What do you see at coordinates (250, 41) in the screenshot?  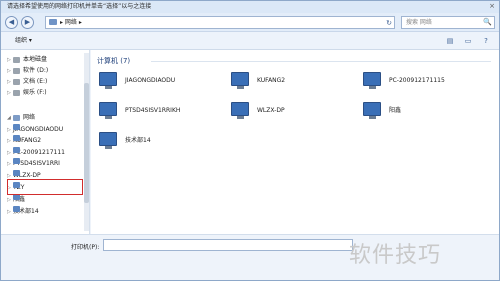 I see `toolbar: 组织 ▾ ▤ ▭ ?` at bounding box center [250, 41].